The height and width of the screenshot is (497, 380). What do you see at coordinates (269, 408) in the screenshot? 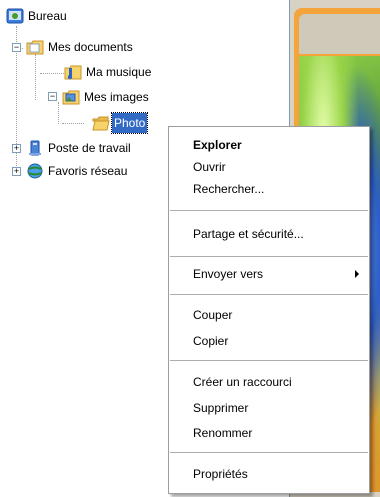
I see `menu-item-delete: Supprimer` at bounding box center [269, 408].